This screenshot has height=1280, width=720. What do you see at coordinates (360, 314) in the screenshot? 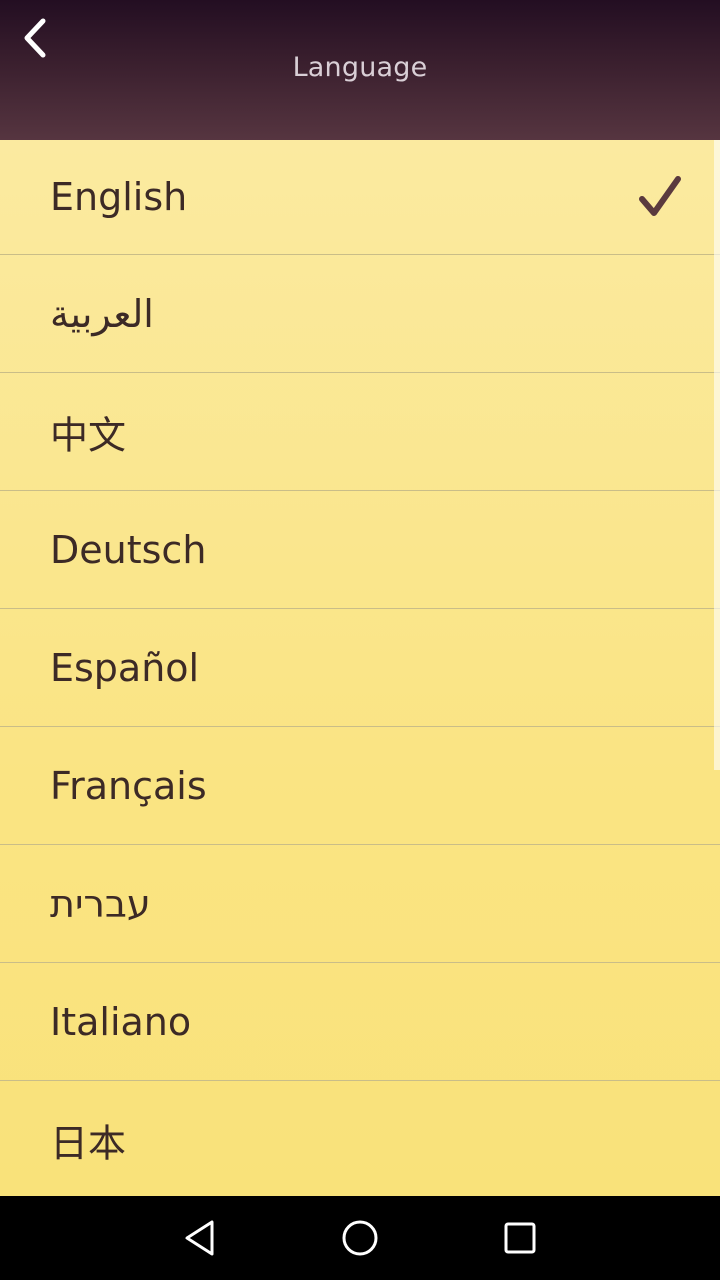
I see `language-item-arabic: العربية` at bounding box center [360, 314].